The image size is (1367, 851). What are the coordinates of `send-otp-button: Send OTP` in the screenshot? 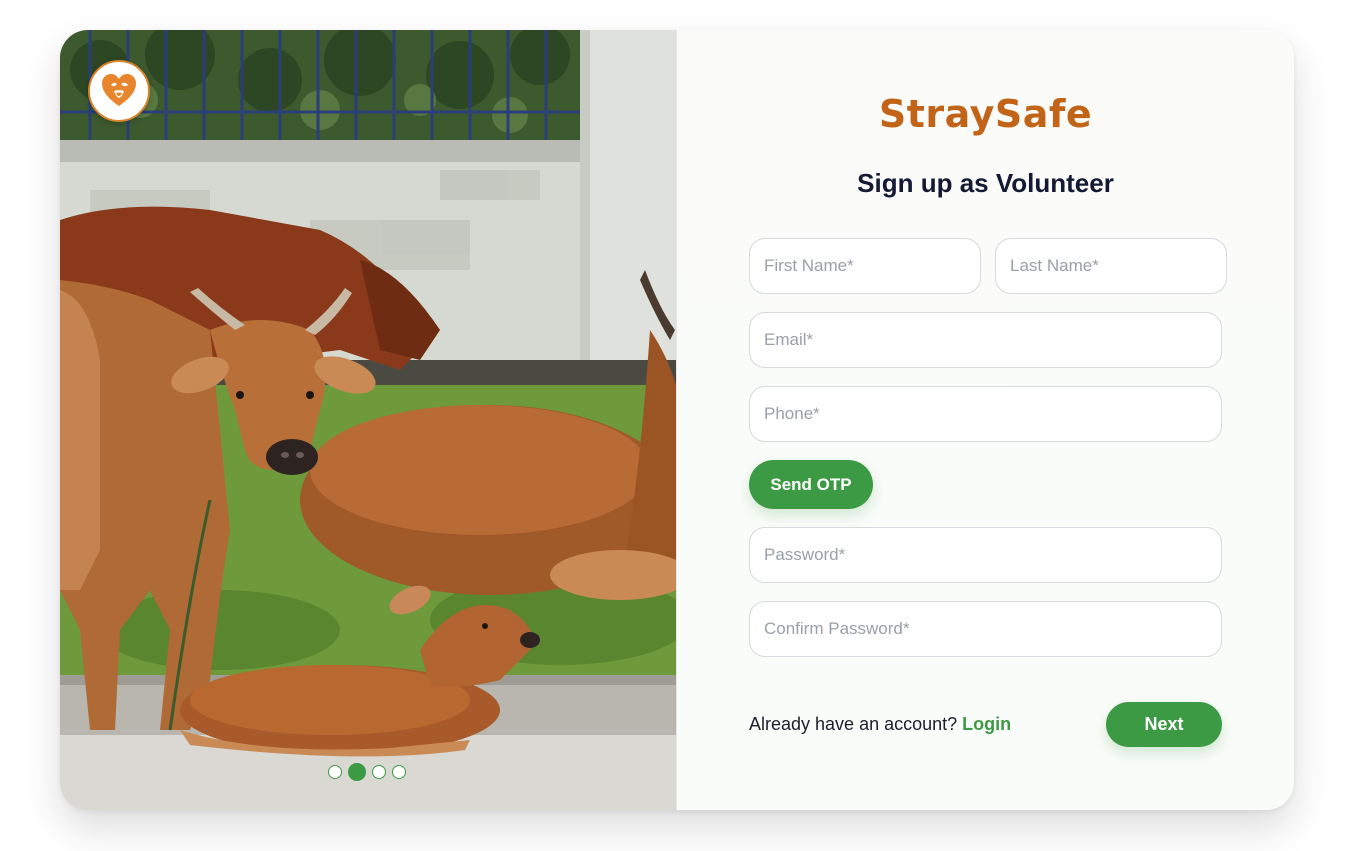 It's located at (811, 484).